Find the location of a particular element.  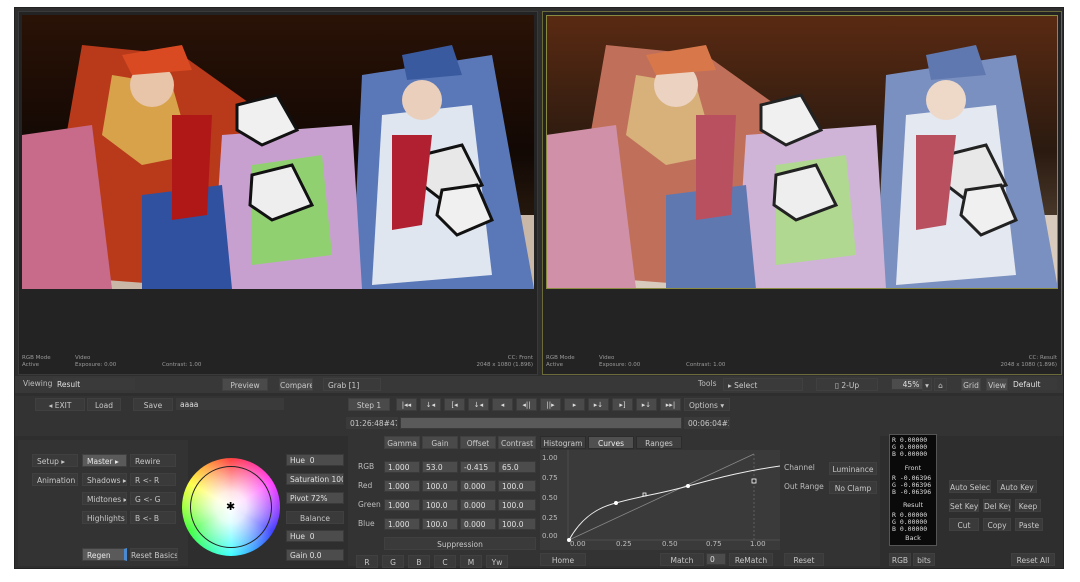

setup-dropdown: Setup ▸ is located at coordinates (55, 460).